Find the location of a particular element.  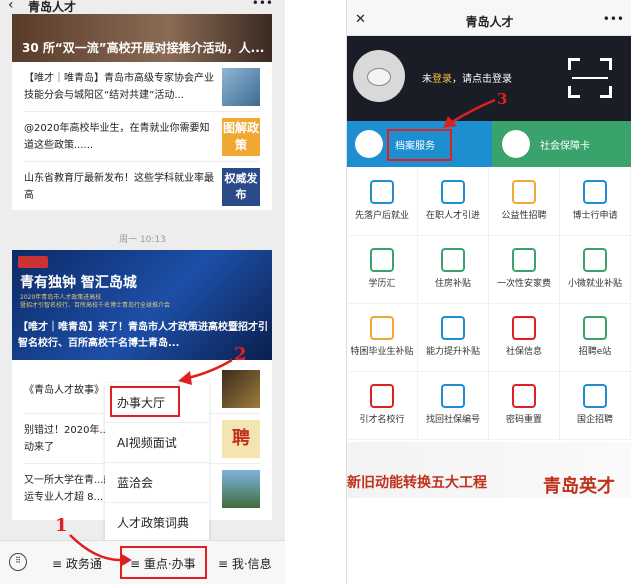

menu-item-lanqia: 蓝洽会 is located at coordinates (157, 483).